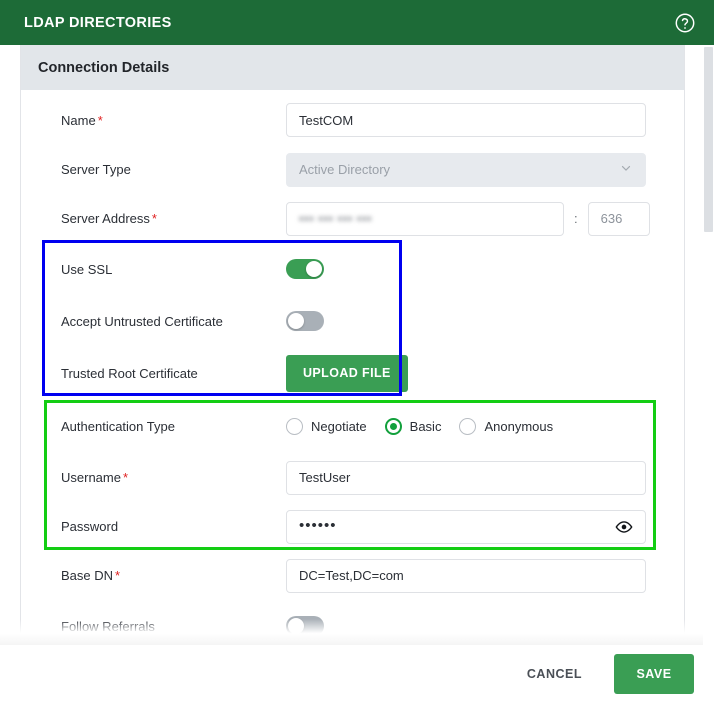 This screenshot has height=702, width=714. Describe the element at coordinates (347, 373) in the screenshot. I see `upload-file-button: UPLOAD FILE` at that location.